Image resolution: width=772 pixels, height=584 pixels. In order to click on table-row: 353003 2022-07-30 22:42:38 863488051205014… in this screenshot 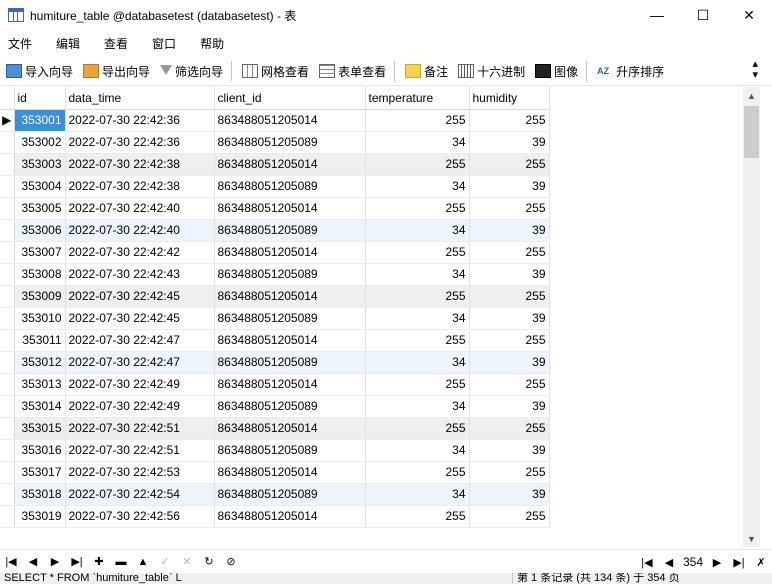, I will do `click(275, 164)`.